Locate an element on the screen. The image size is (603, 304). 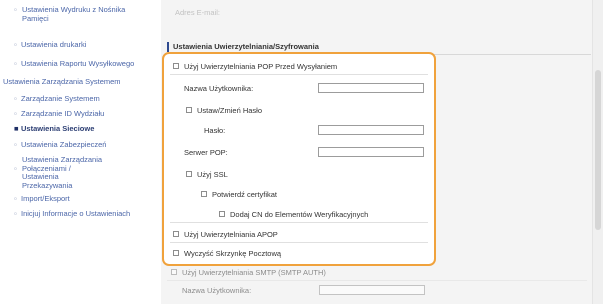
pop-username-label: Nazwa Użytkownika: is located at coordinates (219, 88).